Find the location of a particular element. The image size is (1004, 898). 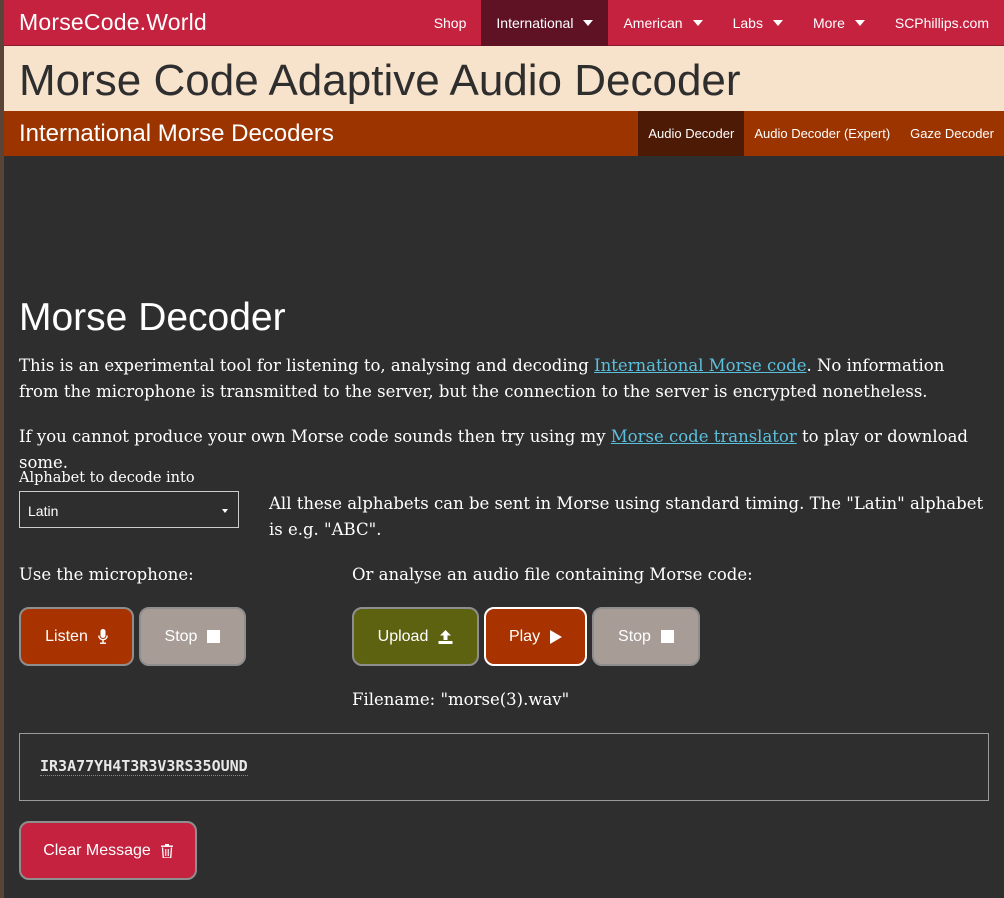

nav-item-american: American is located at coordinates (662, 23).